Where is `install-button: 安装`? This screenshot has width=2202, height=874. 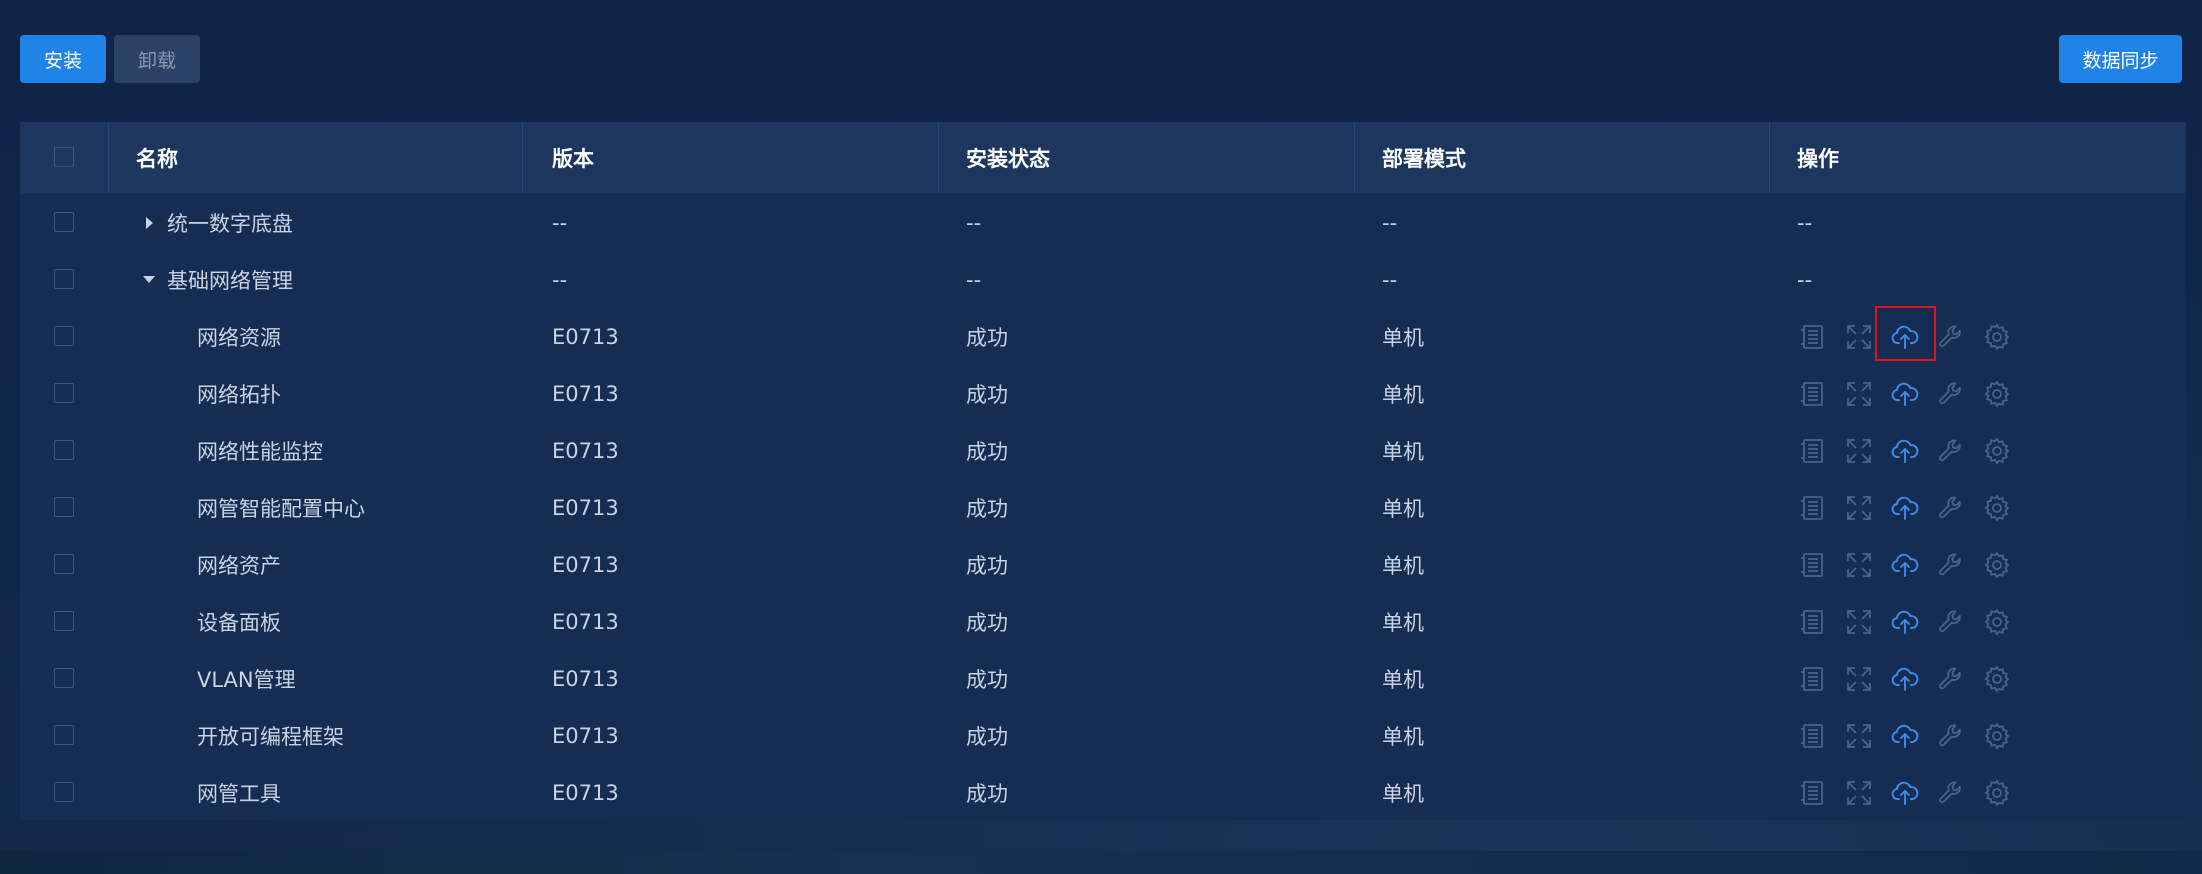
install-button: 安装 is located at coordinates (63, 59).